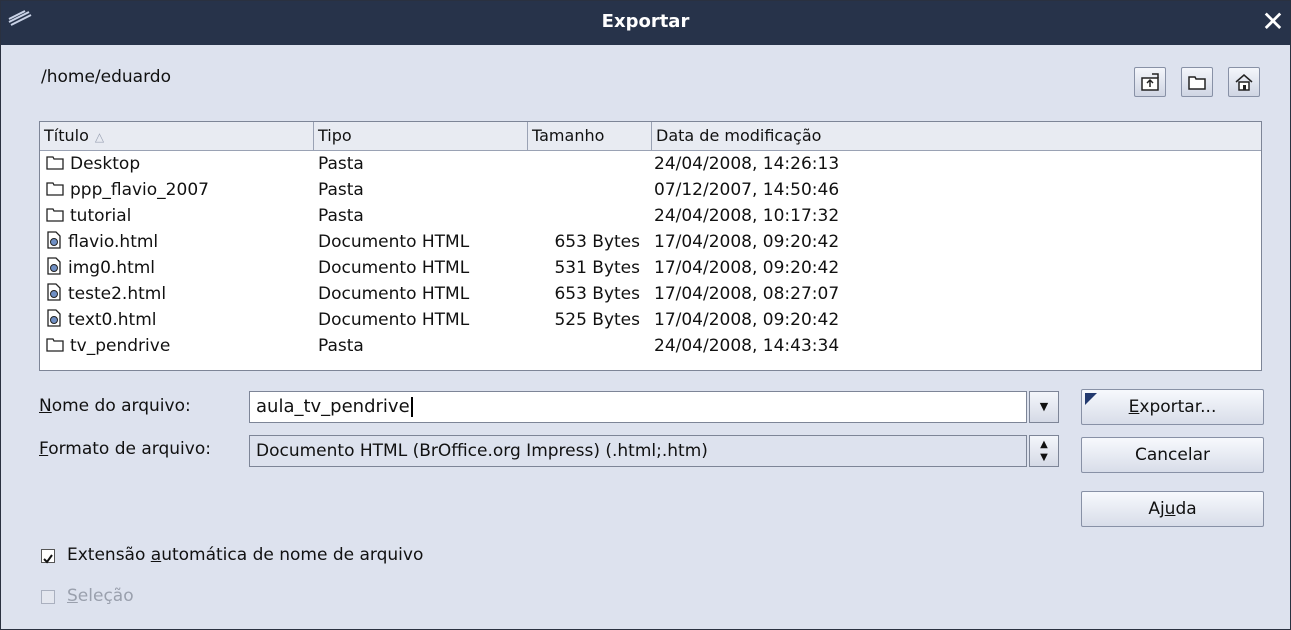 The image size is (1291, 630). I want to click on home-folder-button, so click(1244, 82).